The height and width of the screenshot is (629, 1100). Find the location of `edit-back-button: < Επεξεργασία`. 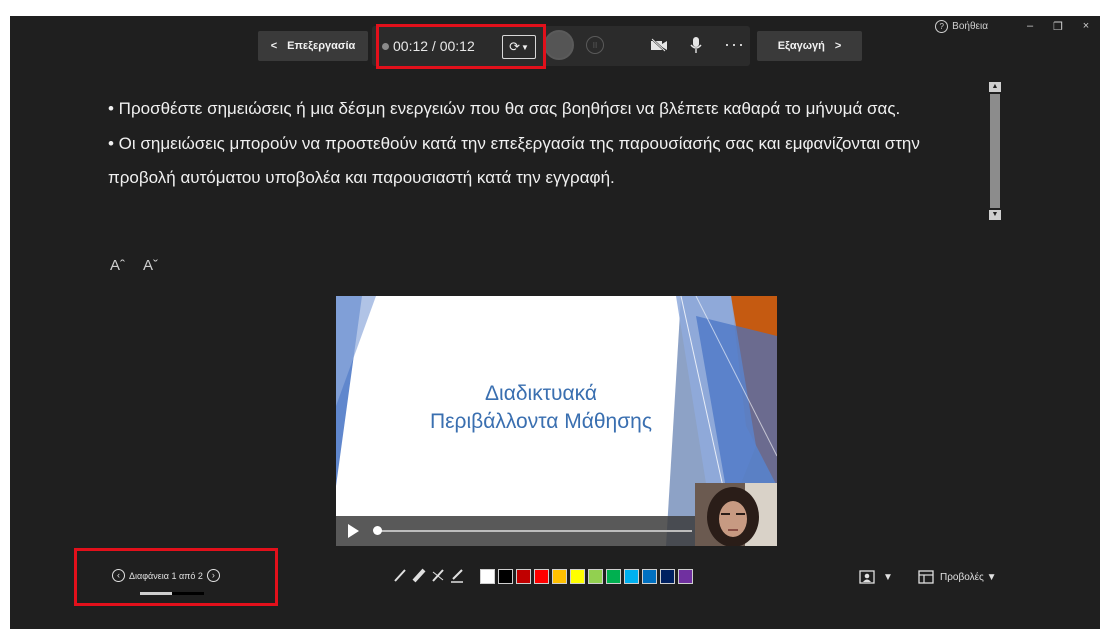

edit-back-button: < Επεξεργασία is located at coordinates (313, 46).